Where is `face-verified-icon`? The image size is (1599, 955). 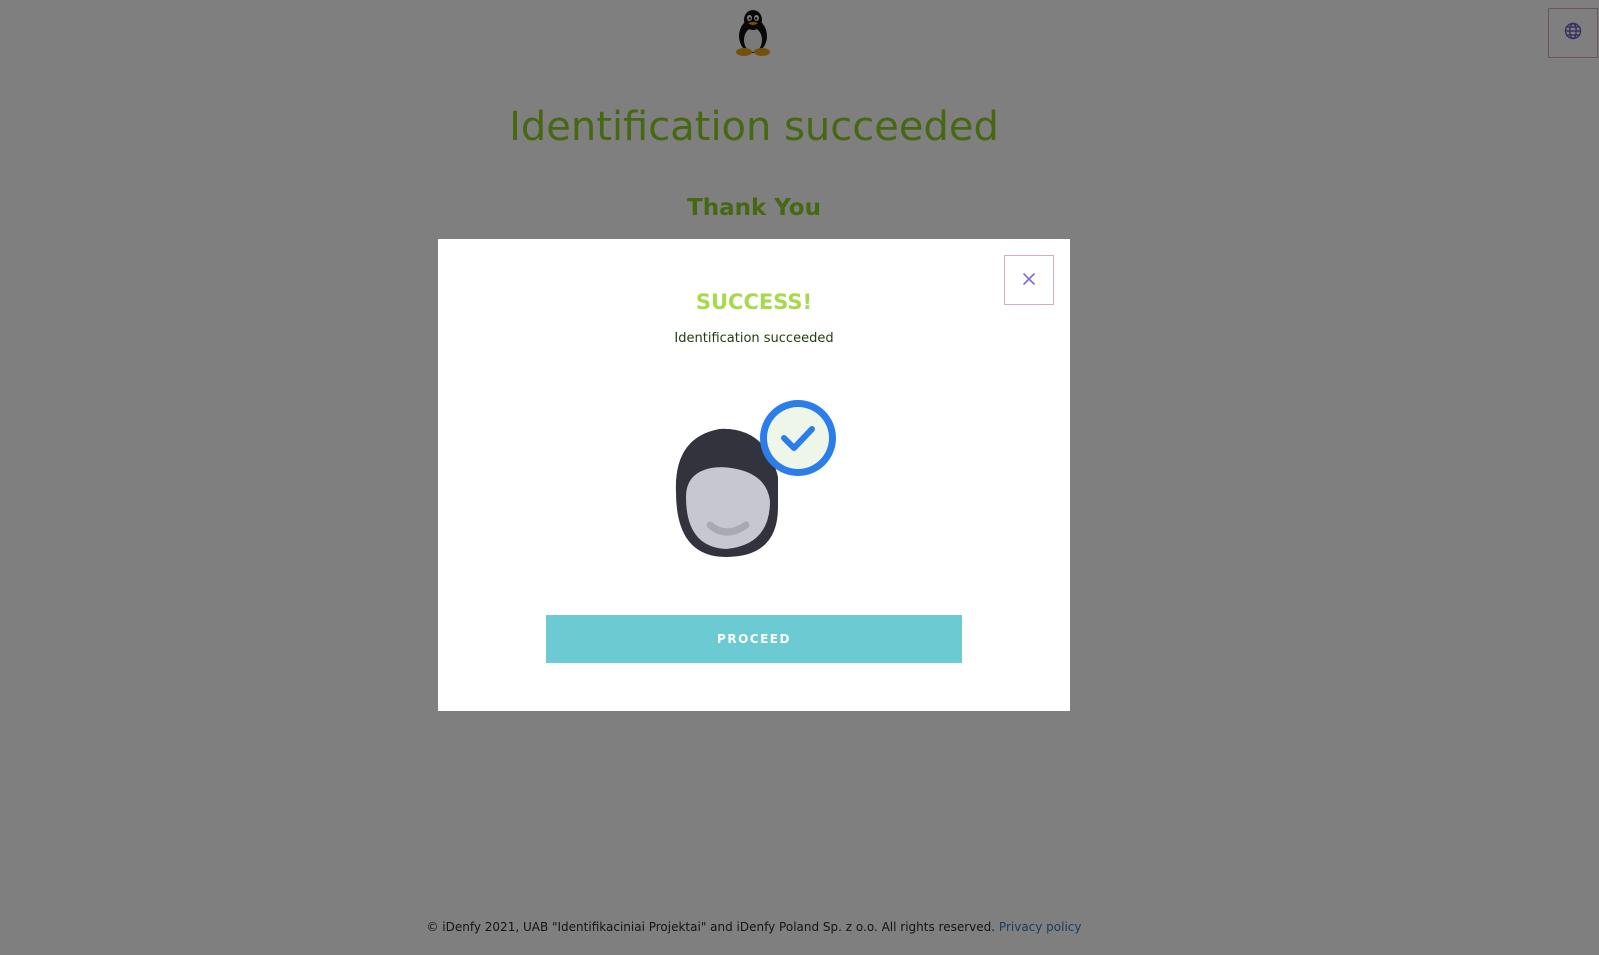
face-verified-icon is located at coordinates (755, 479).